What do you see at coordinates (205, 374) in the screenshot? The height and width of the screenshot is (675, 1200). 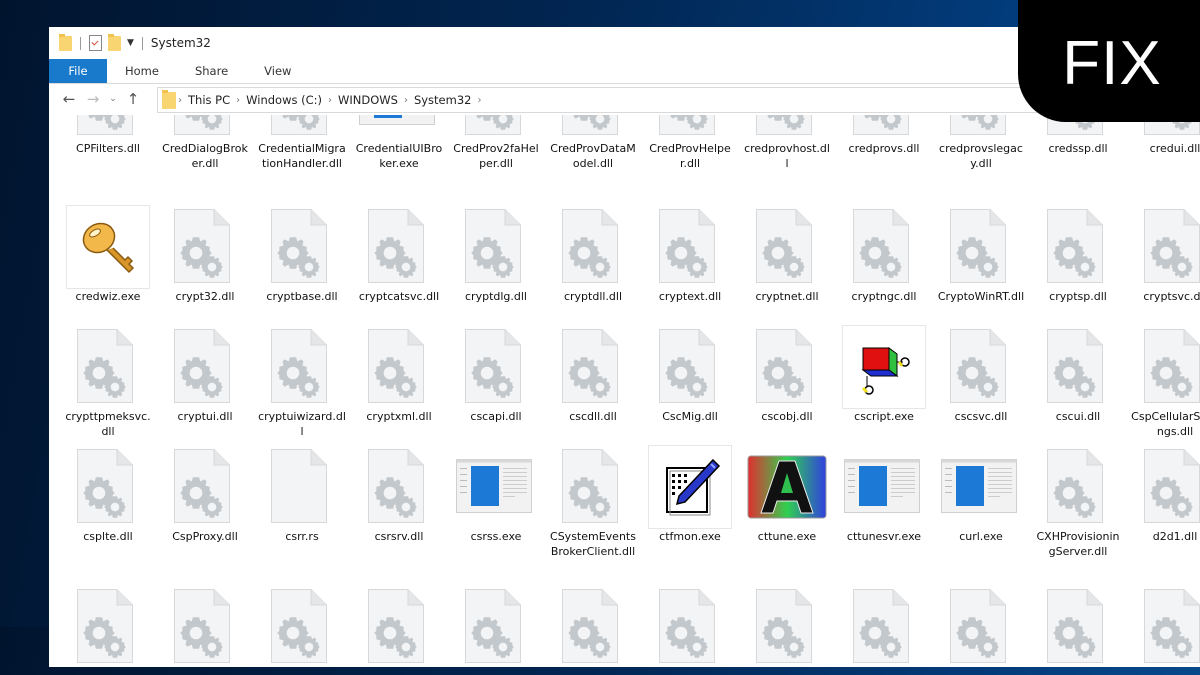 I see `file-item: cryptui.dll` at bounding box center [205, 374].